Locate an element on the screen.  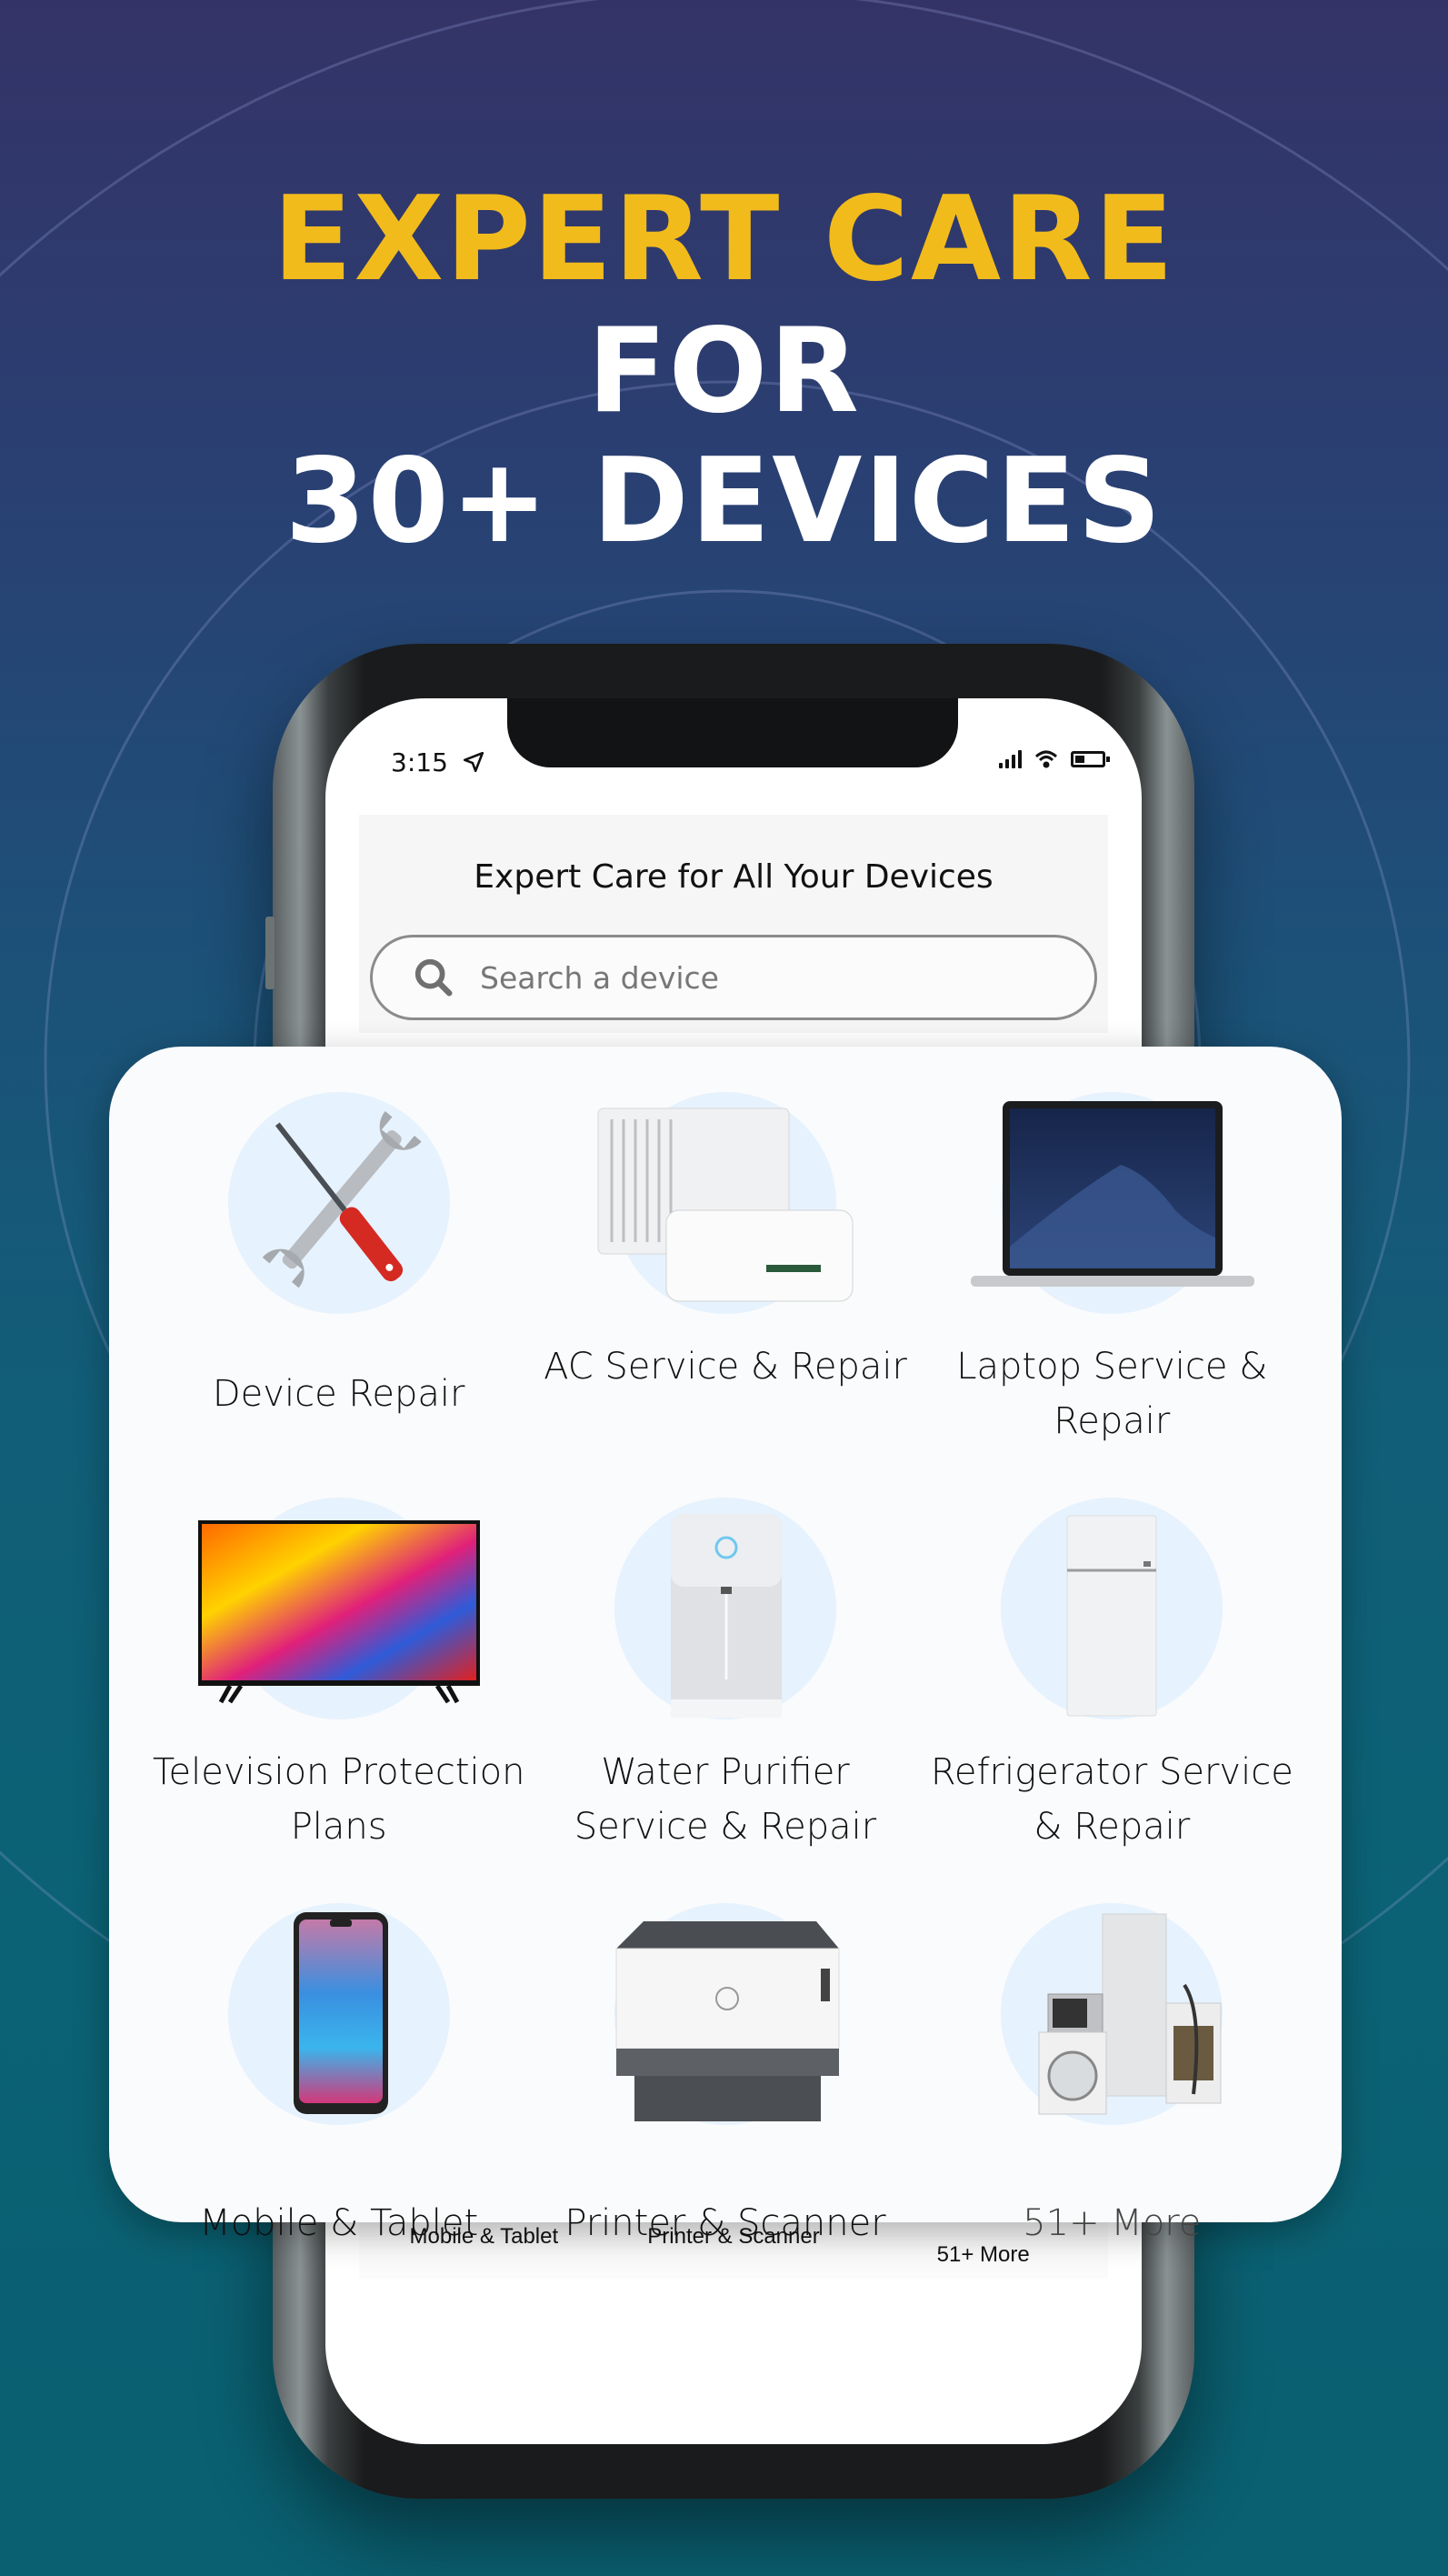
category-label: Mobile & Tablet is located at coordinates (339, 2223).